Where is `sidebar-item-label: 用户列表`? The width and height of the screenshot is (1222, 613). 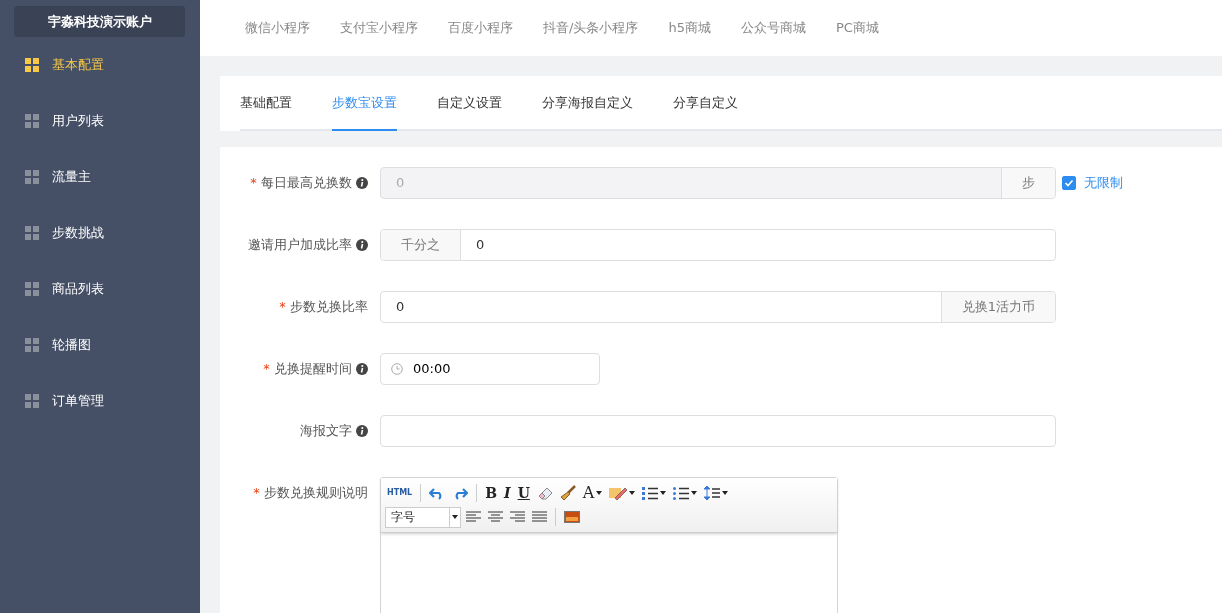
sidebar-item-label: 用户列表 is located at coordinates (78, 121).